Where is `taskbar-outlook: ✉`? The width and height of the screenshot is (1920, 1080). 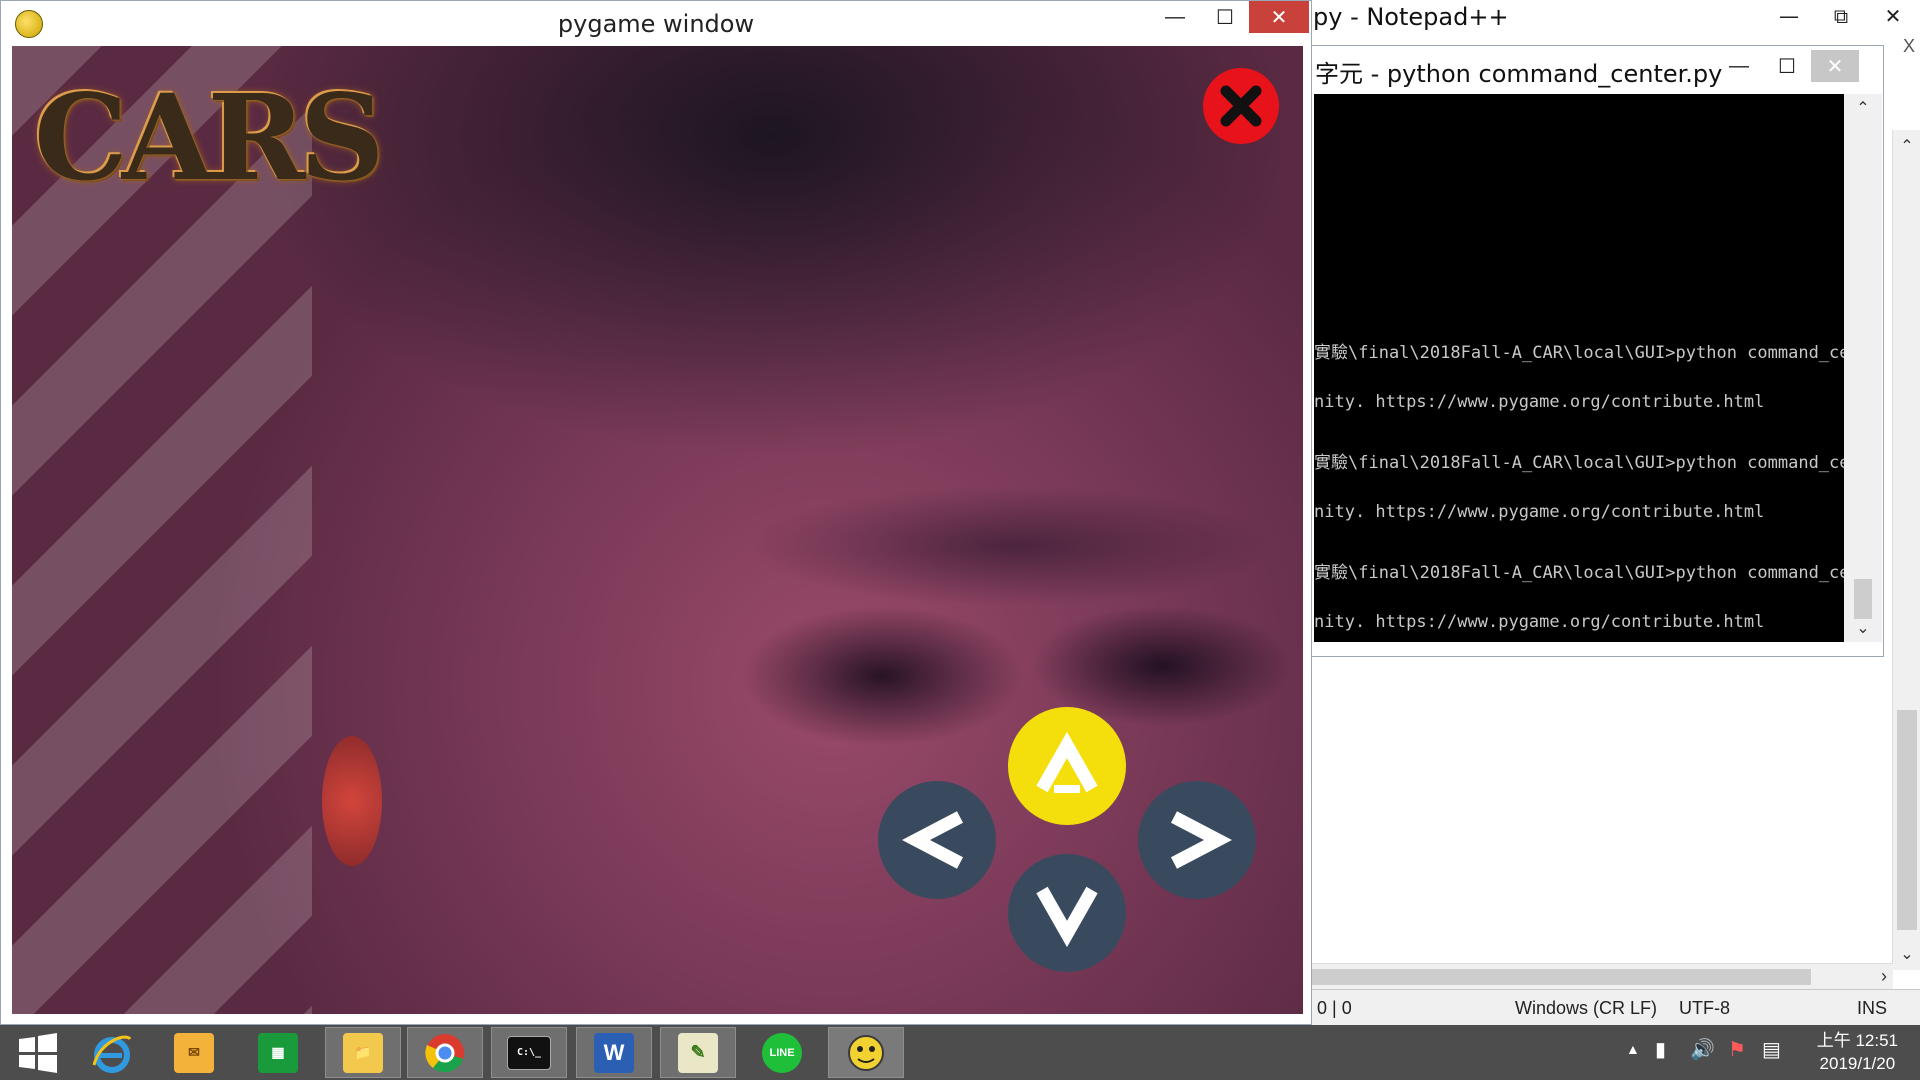 taskbar-outlook: ✉ is located at coordinates (194, 1052).